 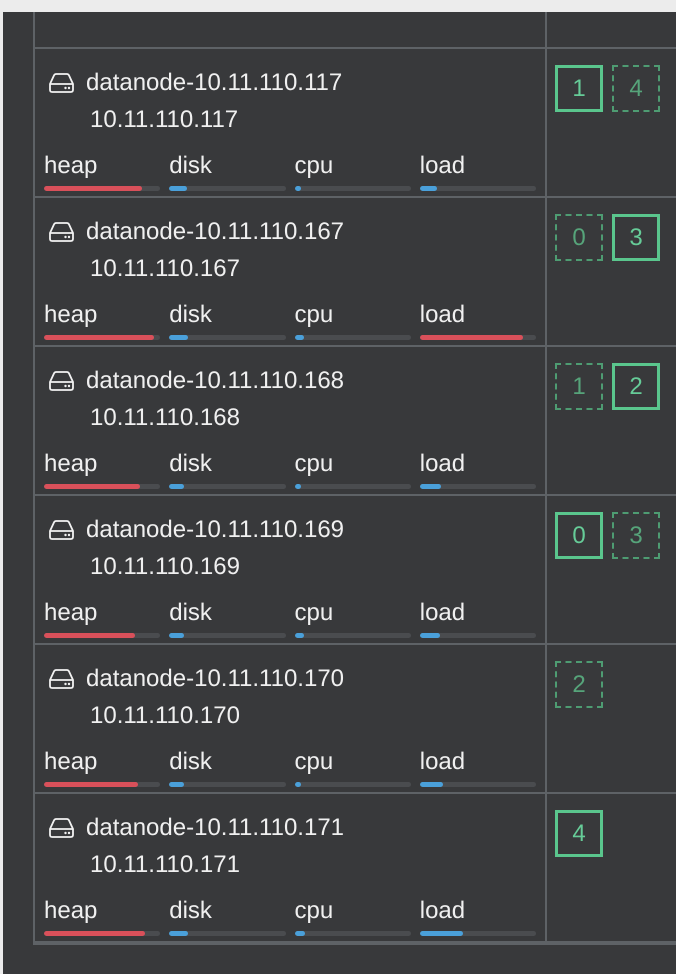 What do you see at coordinates (165, 269) in the screenshot?
I see `node-address: 10.11.110.167` at bounding box center [165, 269].